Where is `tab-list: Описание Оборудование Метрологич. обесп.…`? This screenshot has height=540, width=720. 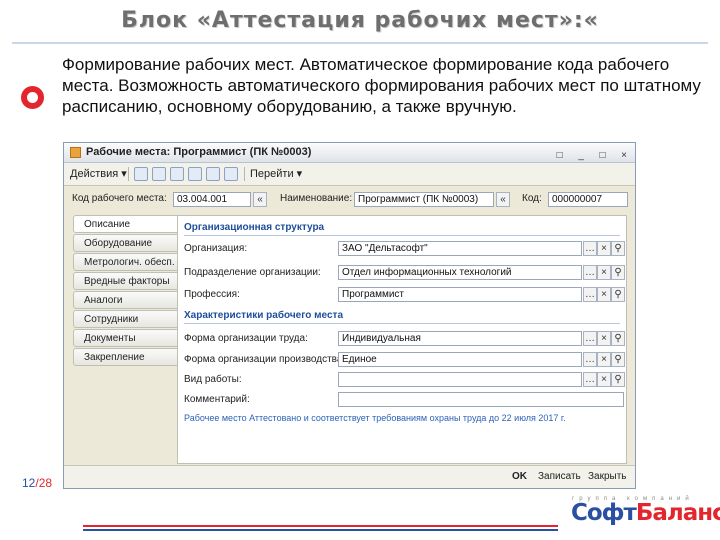
tab-list: Описание Оборудование Метрологич. обесп.… is located at coordinates (126, 291).